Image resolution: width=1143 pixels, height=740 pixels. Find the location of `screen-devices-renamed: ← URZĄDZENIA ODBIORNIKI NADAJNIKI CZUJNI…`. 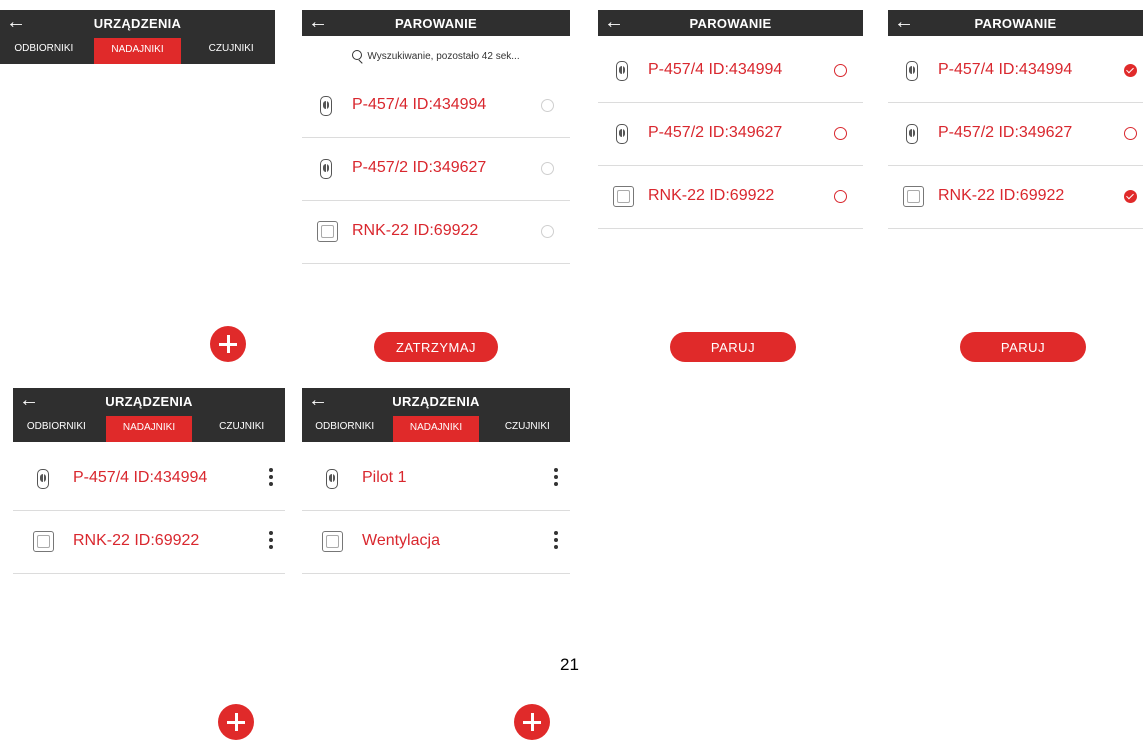

screen-devices-renamed: ← URZĄDZENIA ODBIORNIKI NADAJNIKI CZUJNI… is located at coordinates (436, 564).